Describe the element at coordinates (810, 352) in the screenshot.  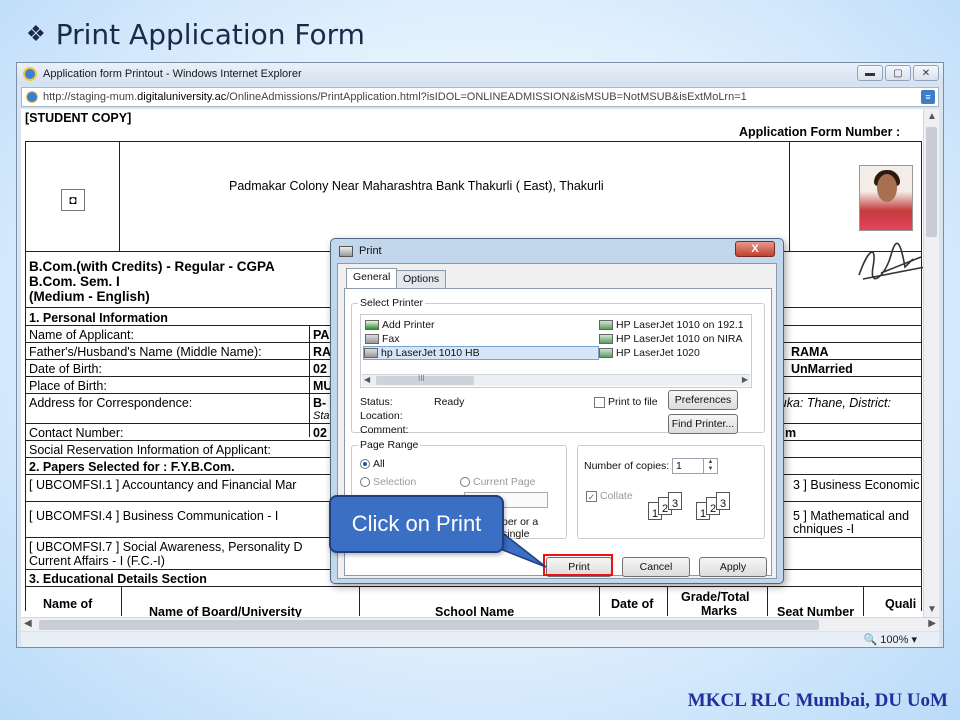
I see `row-father-right: RAMA` at that location.